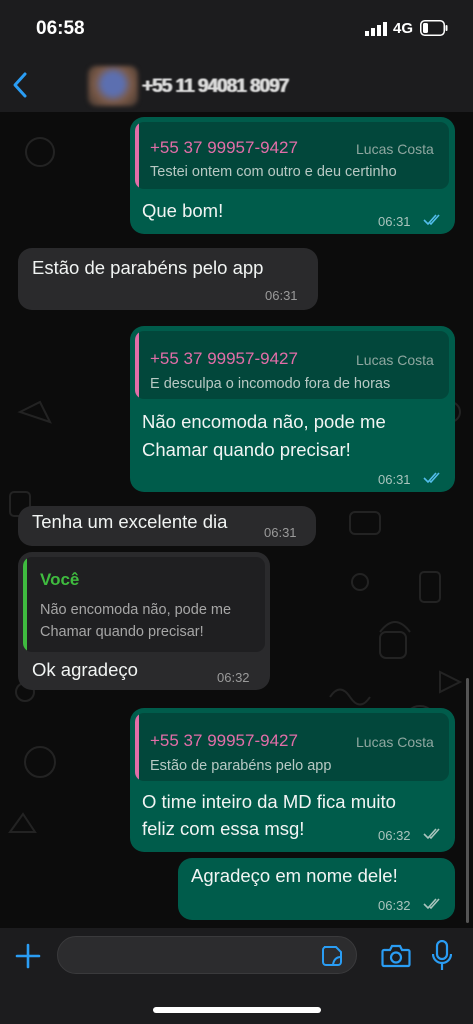 The width and height of the screenshot is (473, 1024). I want to click on quote-text: Estão de parabéns pelo app, so click(241, 766).